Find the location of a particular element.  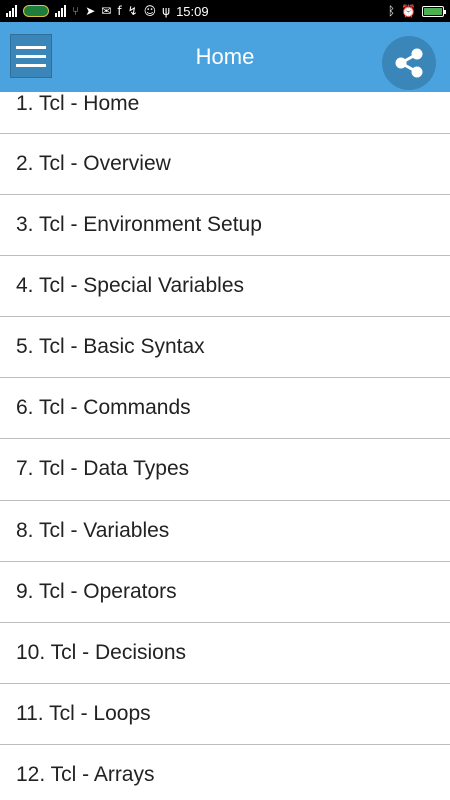

list-item-tcl-basic-syntax: 5. Tcl - Basic Syntax is located at coordinates (225, 348).